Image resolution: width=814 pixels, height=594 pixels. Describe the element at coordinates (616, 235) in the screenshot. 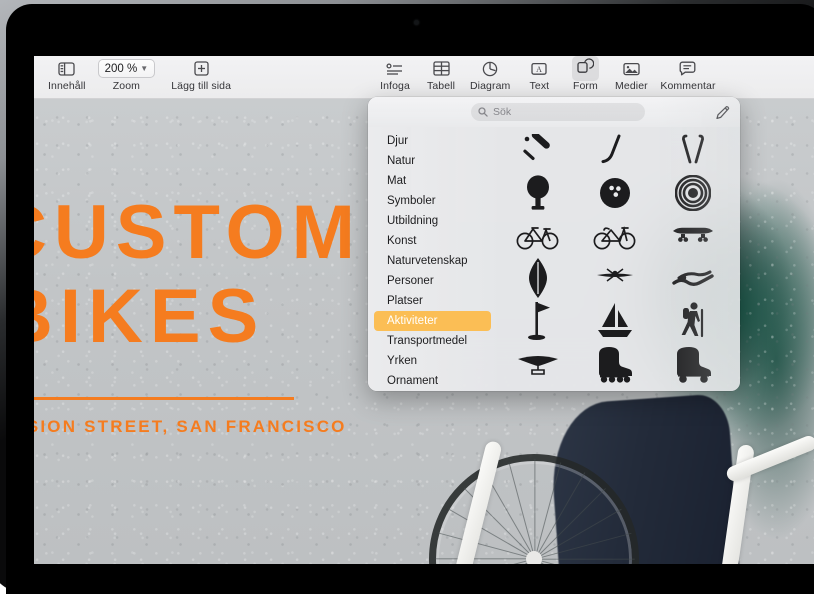

I see `road-bicycle-shape` at that location.